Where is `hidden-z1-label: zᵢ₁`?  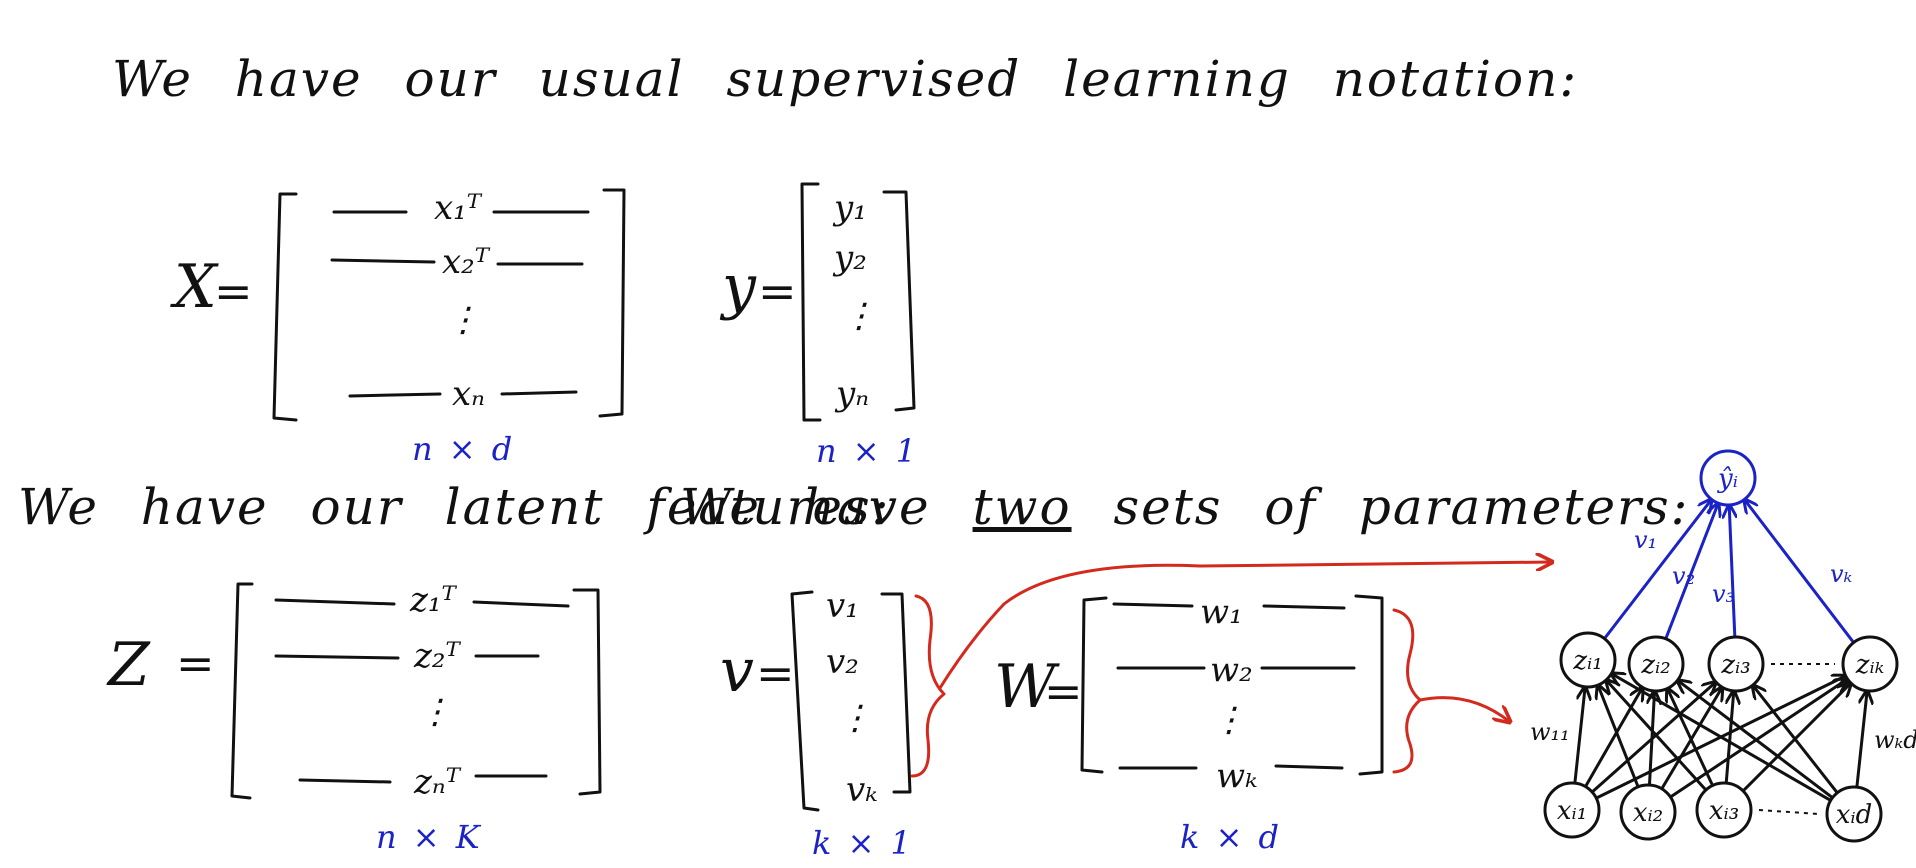 hidden-z1-label: zᵢ₁ is located at coordinates (1587, 661).